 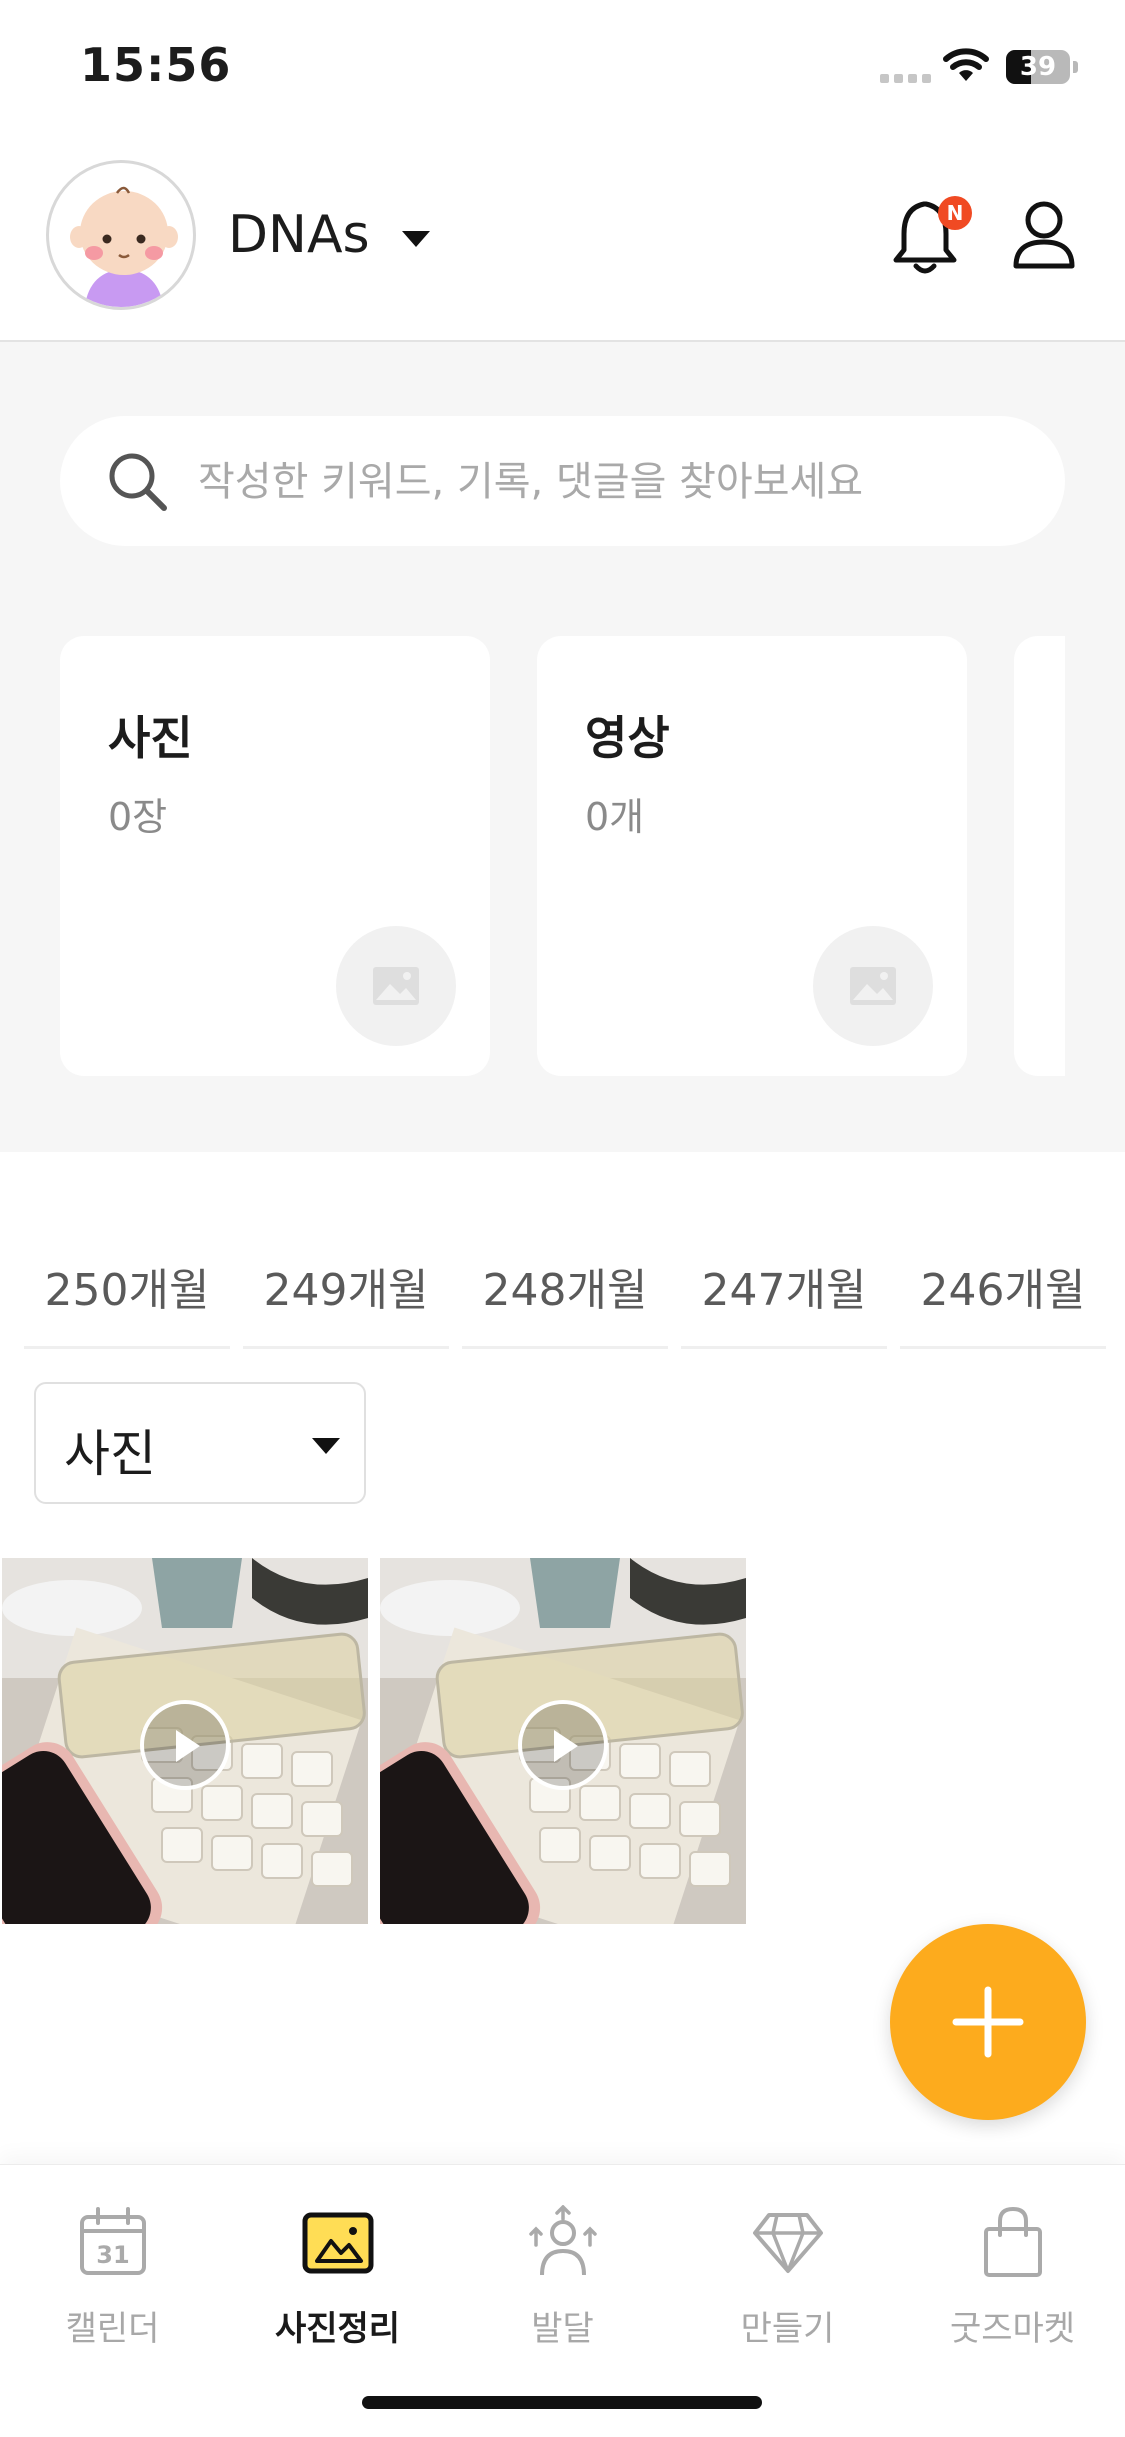 I want to click on growth-icon, so click(x=563, y=2240).